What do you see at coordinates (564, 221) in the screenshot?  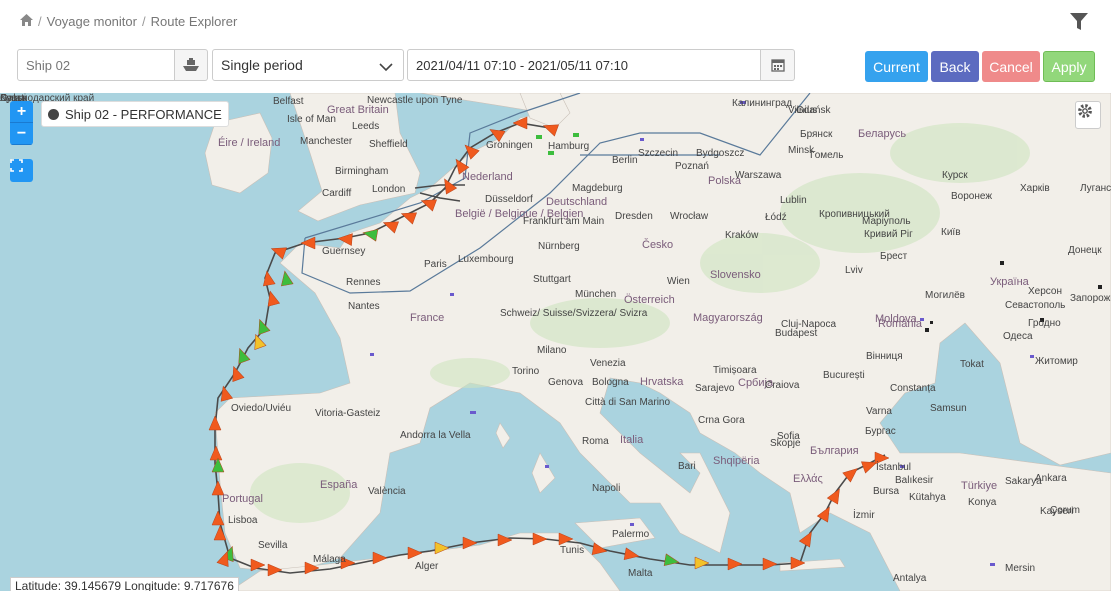 I see `map-label: Frankfurt am Main` at bounding box center [564, 221].